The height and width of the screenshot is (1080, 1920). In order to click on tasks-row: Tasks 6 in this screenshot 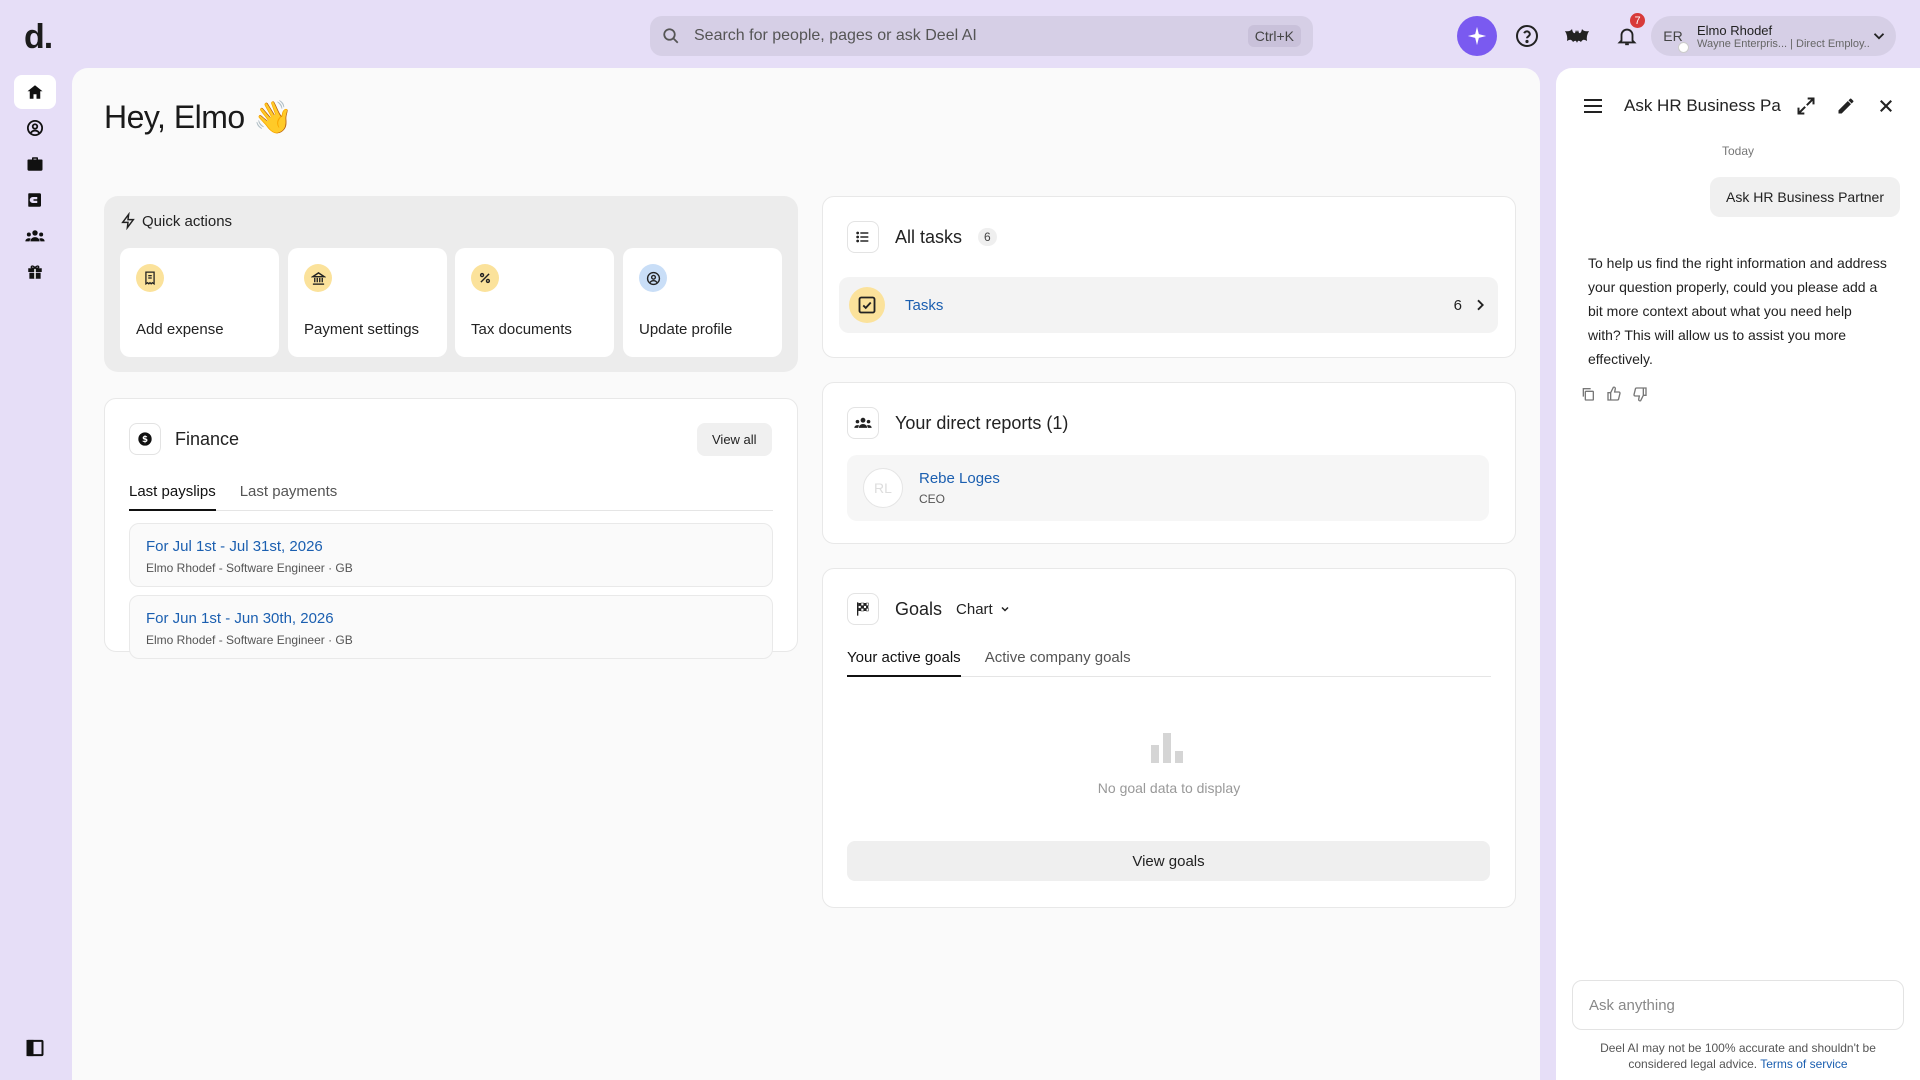, I will do `click(1168, 305)`.